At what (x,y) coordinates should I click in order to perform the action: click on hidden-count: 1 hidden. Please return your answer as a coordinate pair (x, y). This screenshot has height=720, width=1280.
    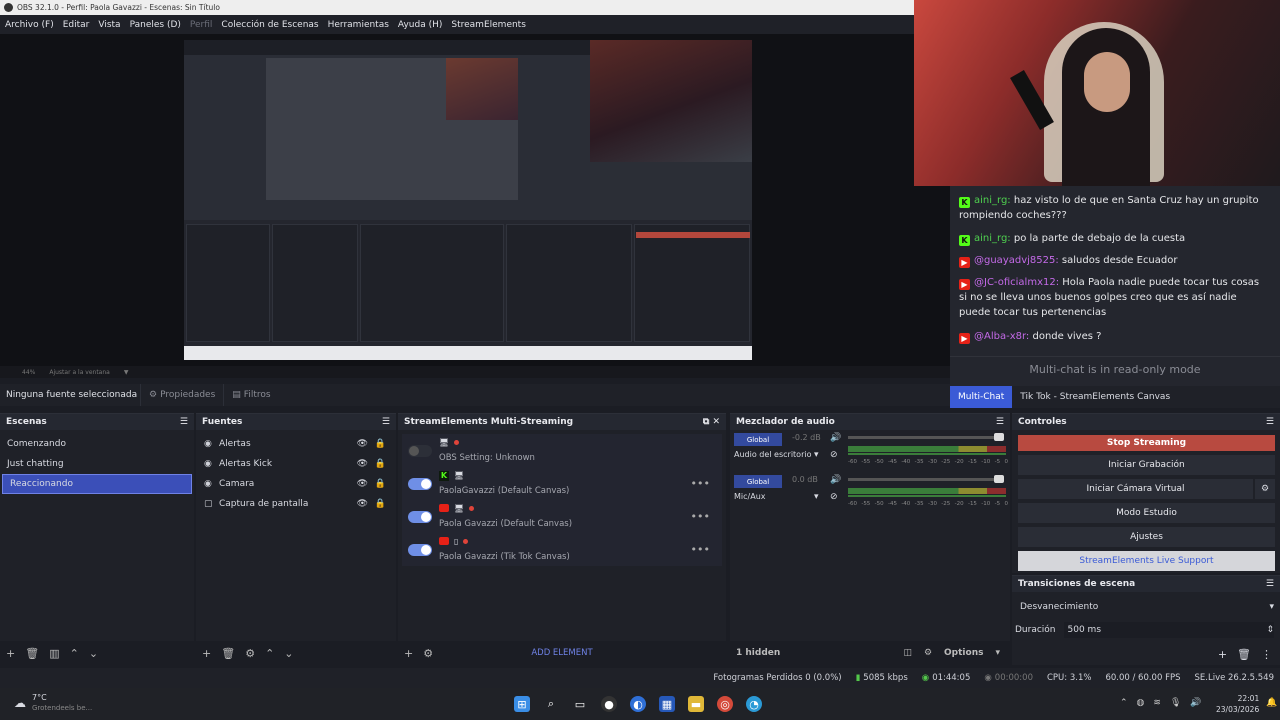
    Looking at the image, I should click on (758, 653).